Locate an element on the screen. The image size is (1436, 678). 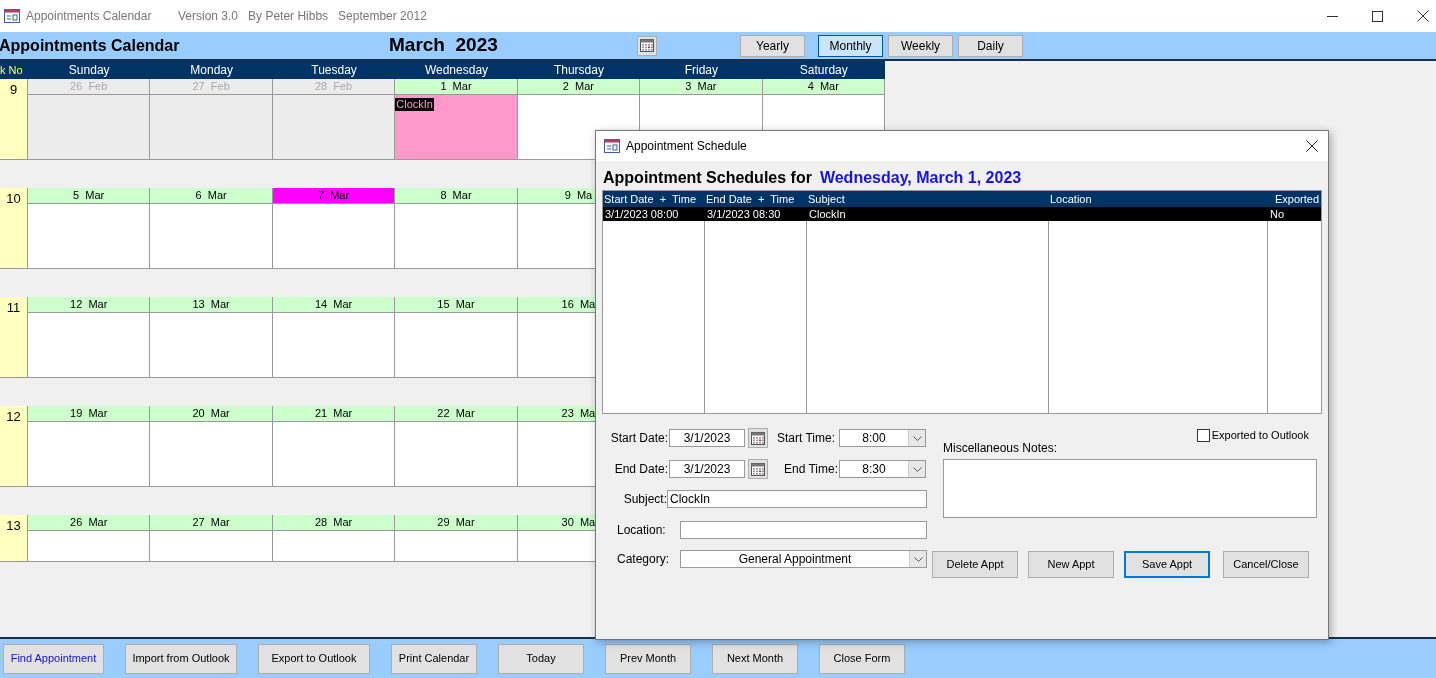
start-date-label: Start Date: is located at coordinates (638, 438).